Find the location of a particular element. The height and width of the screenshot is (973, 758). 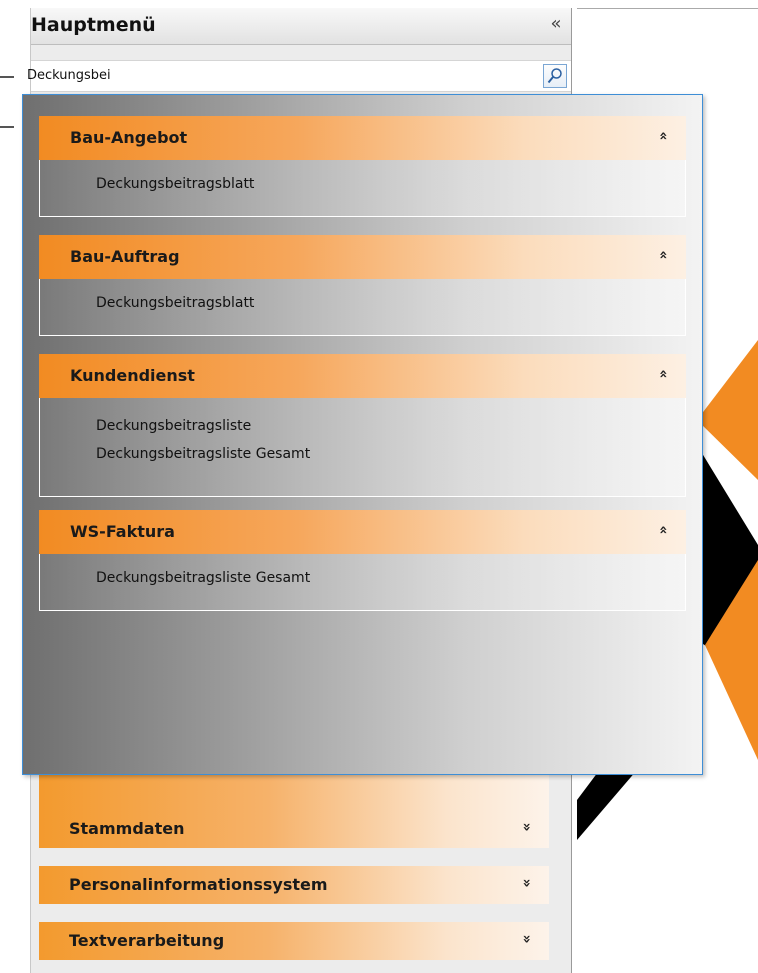

content-area-border is located at coordinates (667, 8).